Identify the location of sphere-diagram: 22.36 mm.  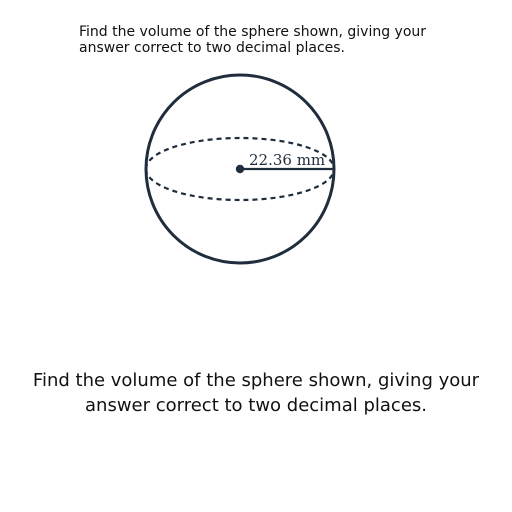
(240, 169).